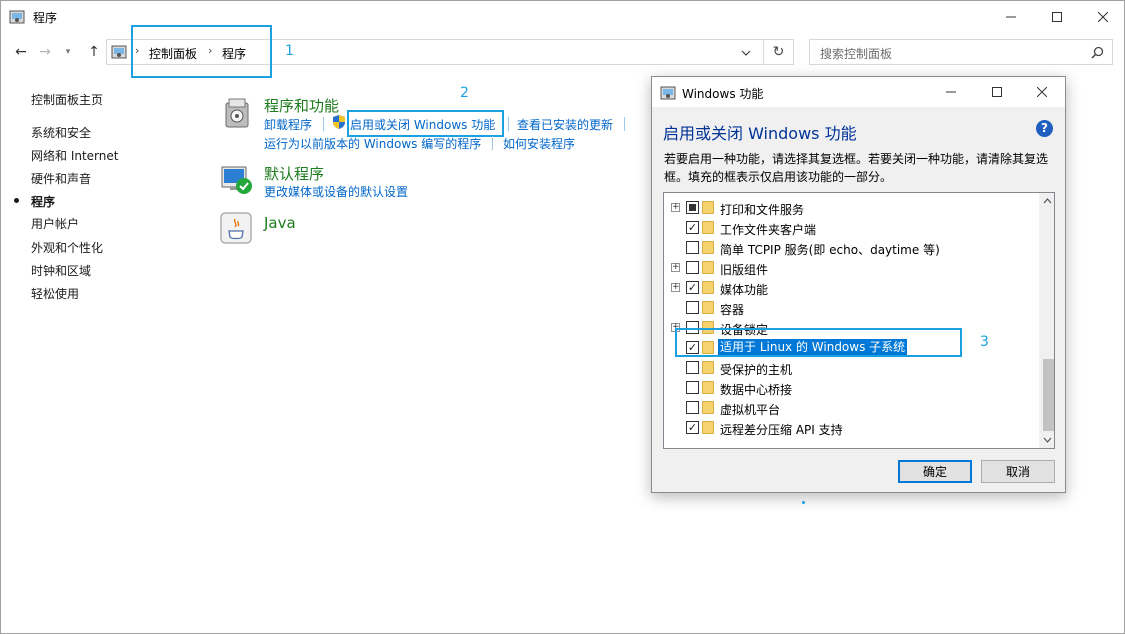 This screenshot has width=1125, height=634. What do you see at coordinates (850, 308) in the screenshot?
I see `feature-row: 容器` at bounding box center [850, 308].